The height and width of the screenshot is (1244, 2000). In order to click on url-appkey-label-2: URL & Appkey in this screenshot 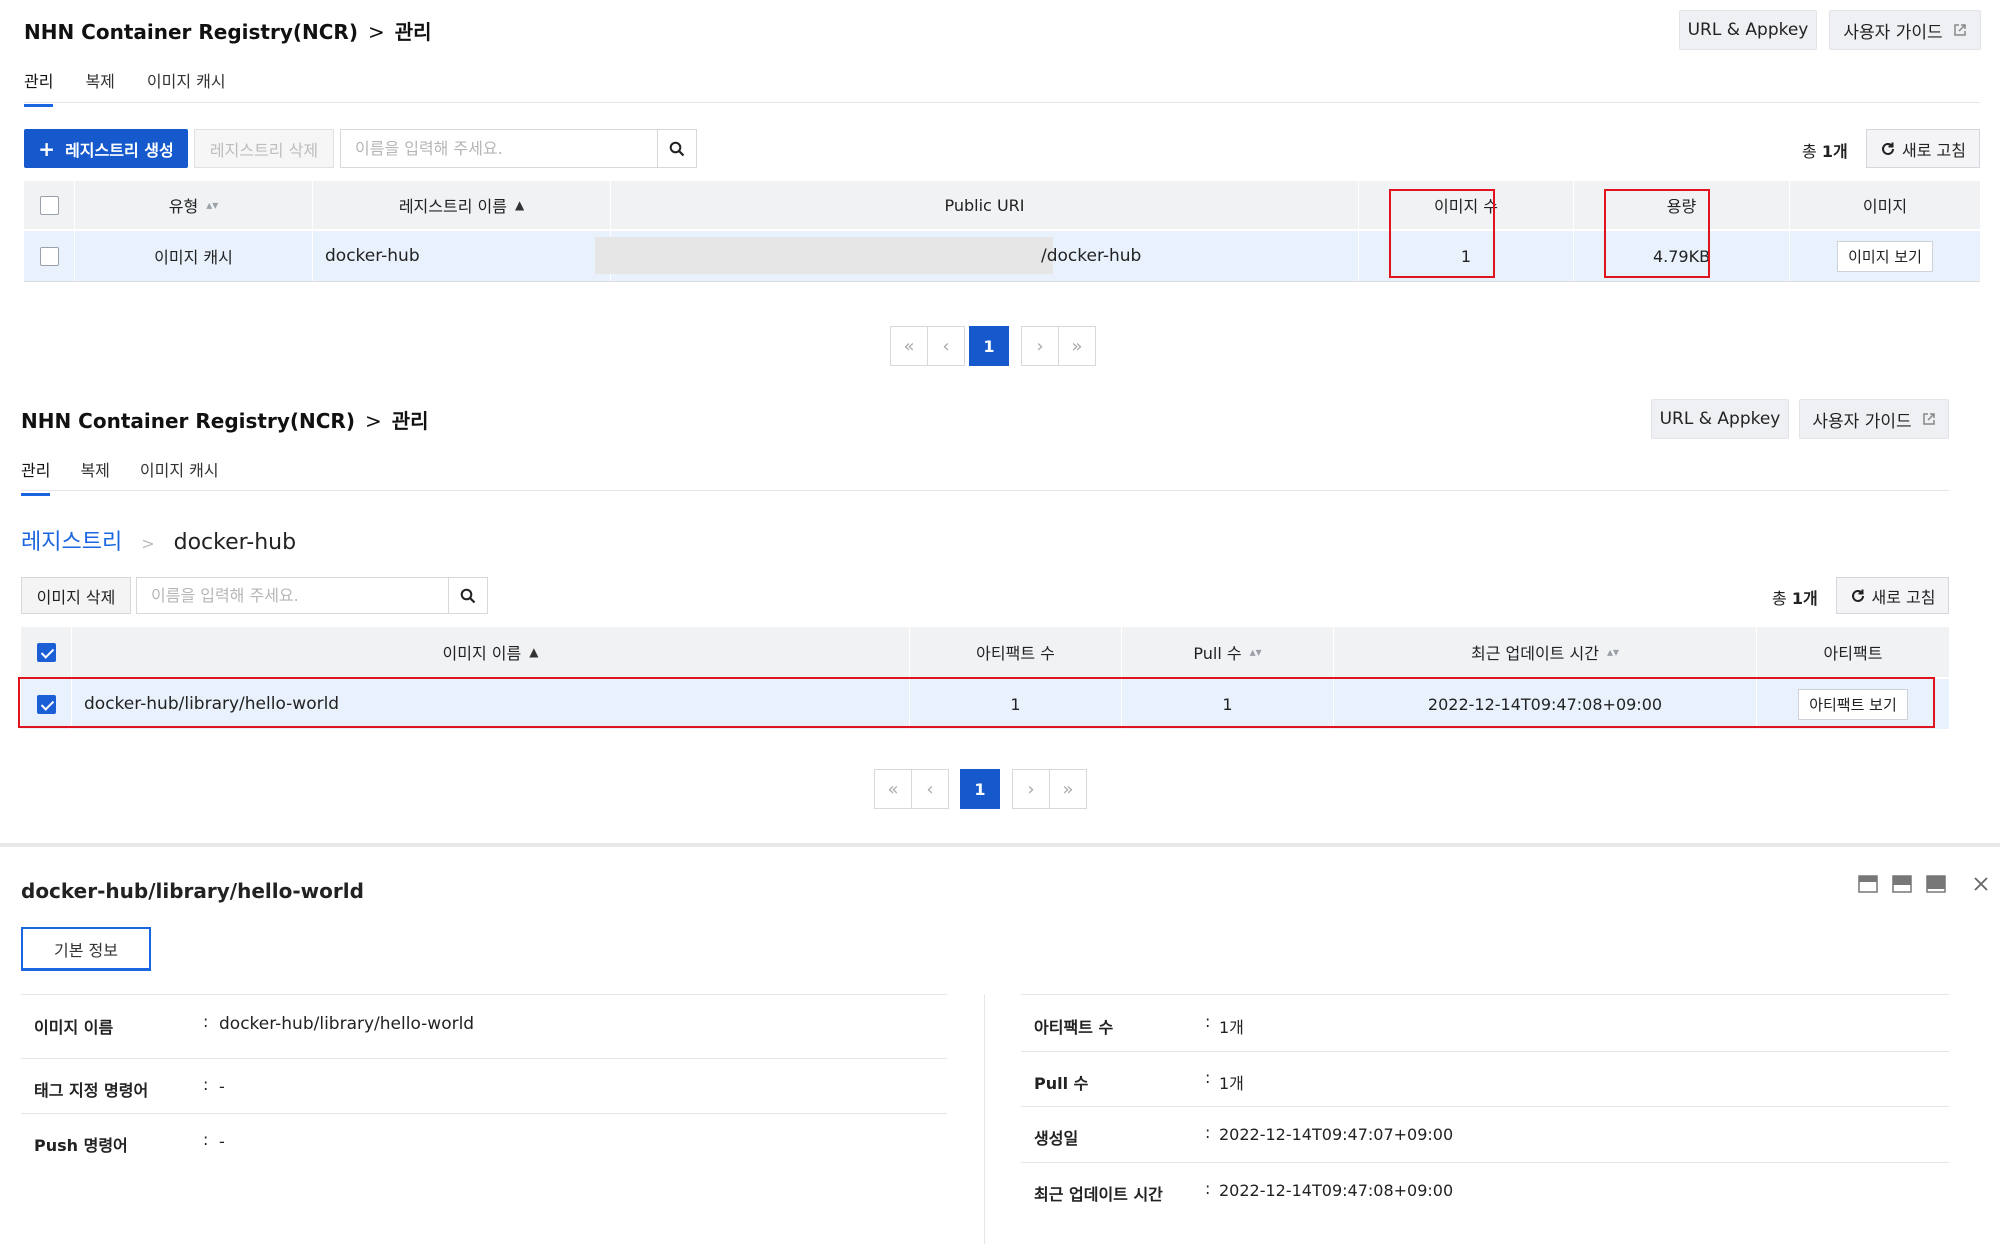, I will do `click(1720, 419)`.